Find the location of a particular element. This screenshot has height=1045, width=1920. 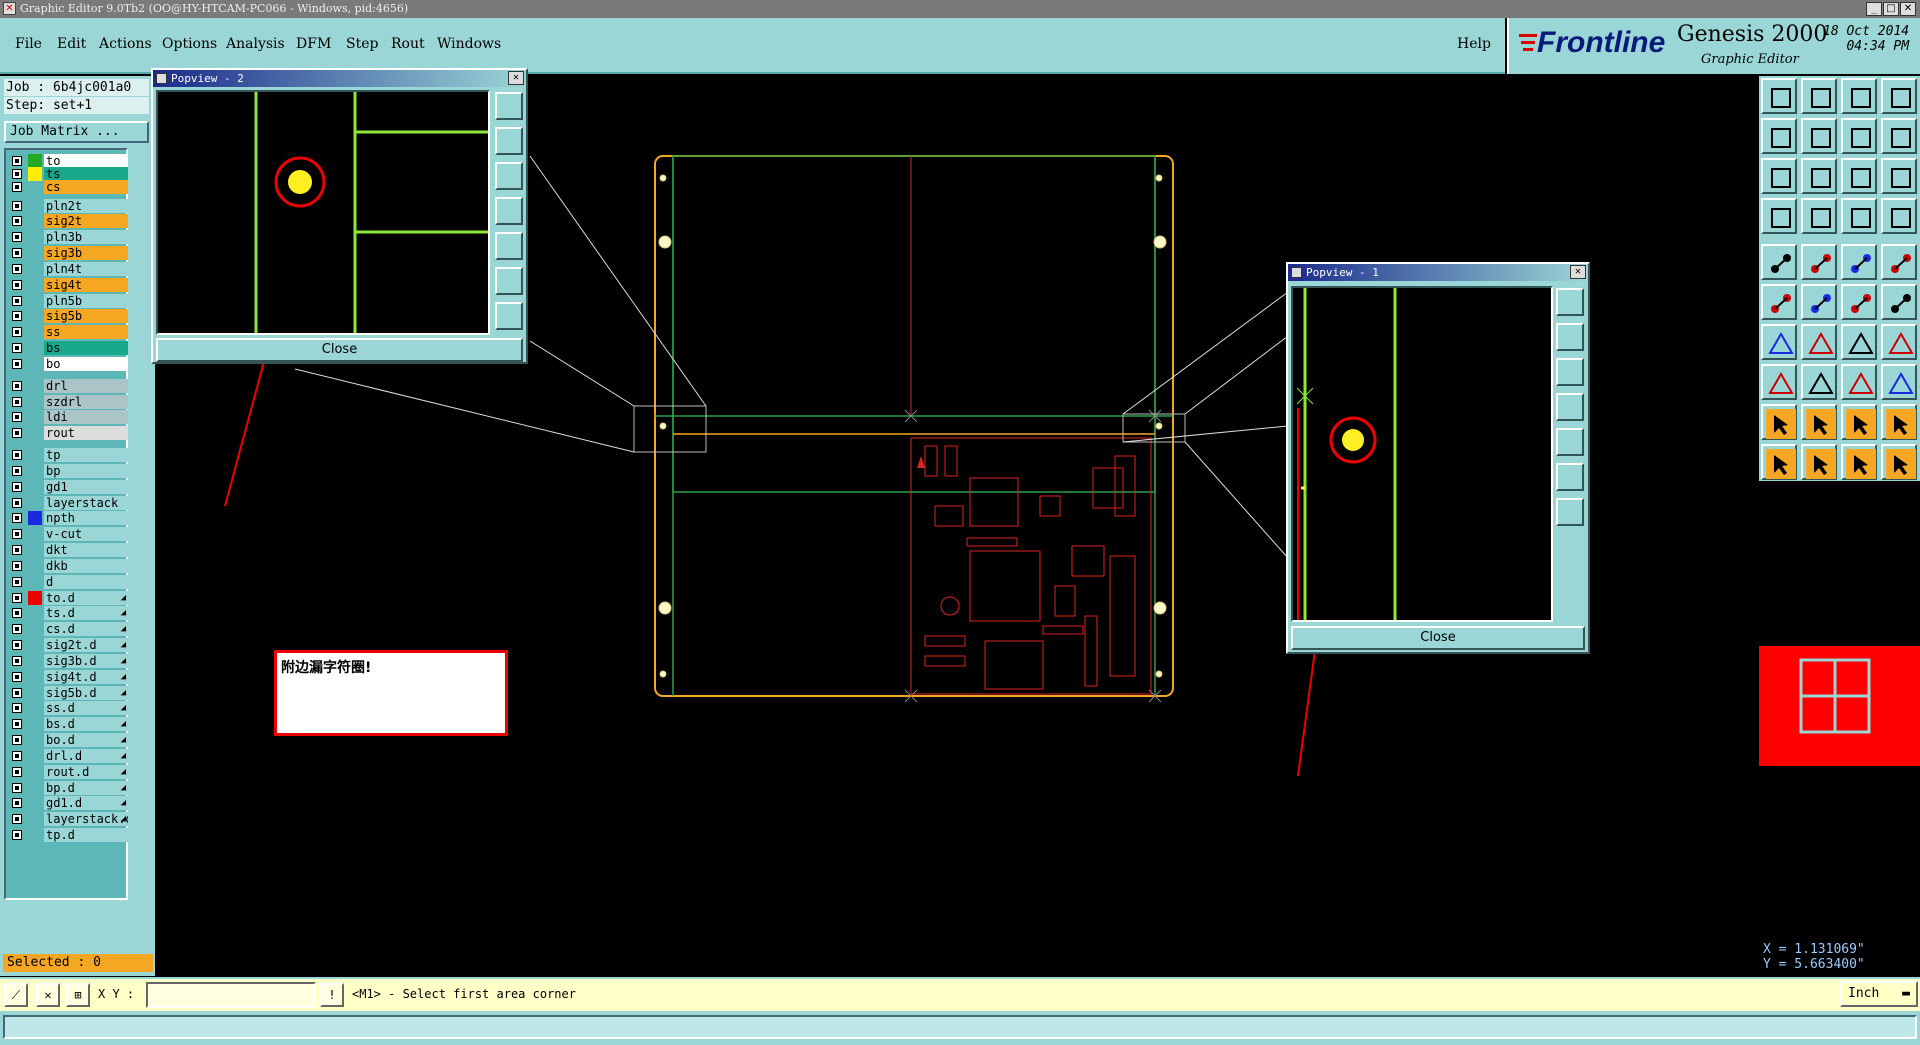

menu-options: Options is located at coordinates (189, 44).